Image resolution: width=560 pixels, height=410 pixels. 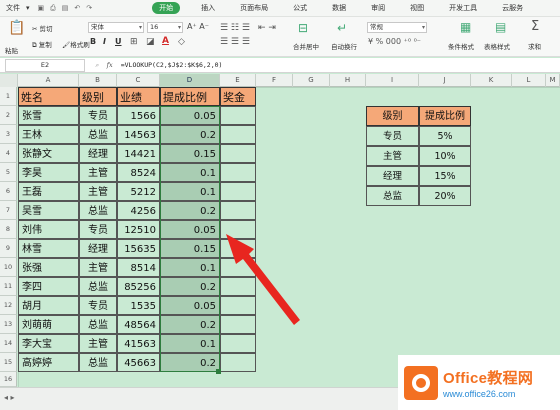 I want to click on watermark-url: www.office26.com, so click(x=479, y=393).